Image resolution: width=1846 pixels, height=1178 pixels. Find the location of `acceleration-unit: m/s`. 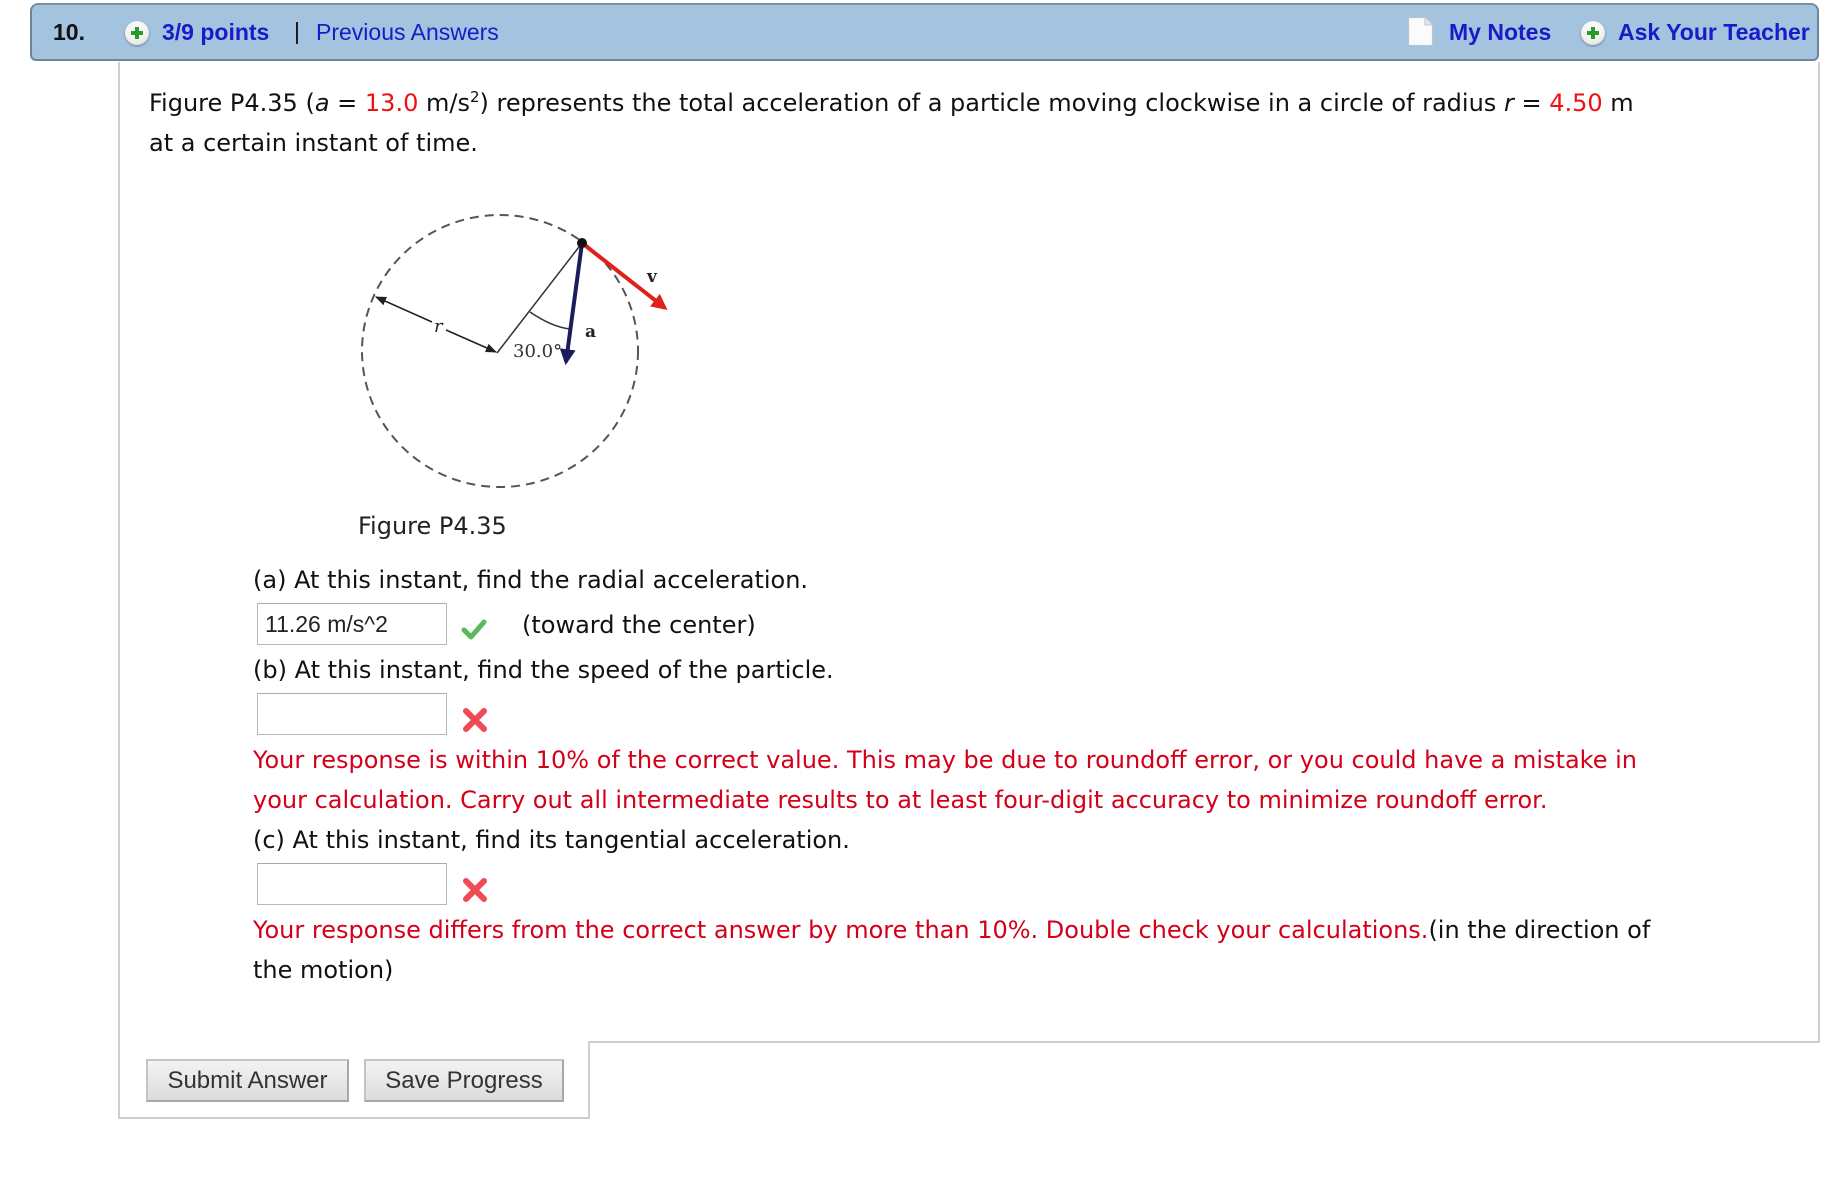

acceleration-unit: m/s is located at coordinates (444, 103).